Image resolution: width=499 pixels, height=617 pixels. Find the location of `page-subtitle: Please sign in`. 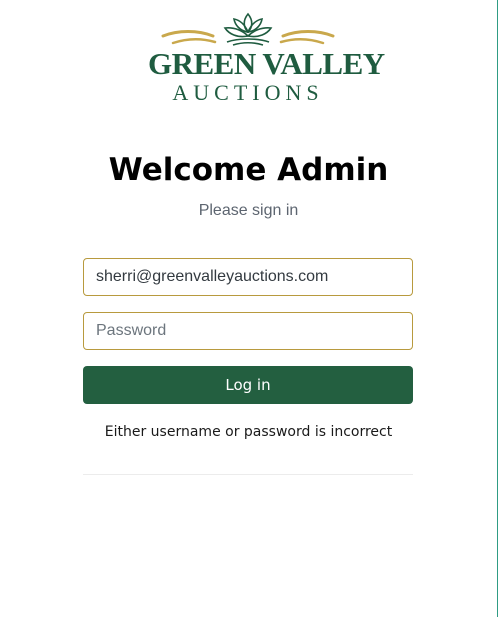

page-subtitle: Please sign in is located at coordinates (248, 210).